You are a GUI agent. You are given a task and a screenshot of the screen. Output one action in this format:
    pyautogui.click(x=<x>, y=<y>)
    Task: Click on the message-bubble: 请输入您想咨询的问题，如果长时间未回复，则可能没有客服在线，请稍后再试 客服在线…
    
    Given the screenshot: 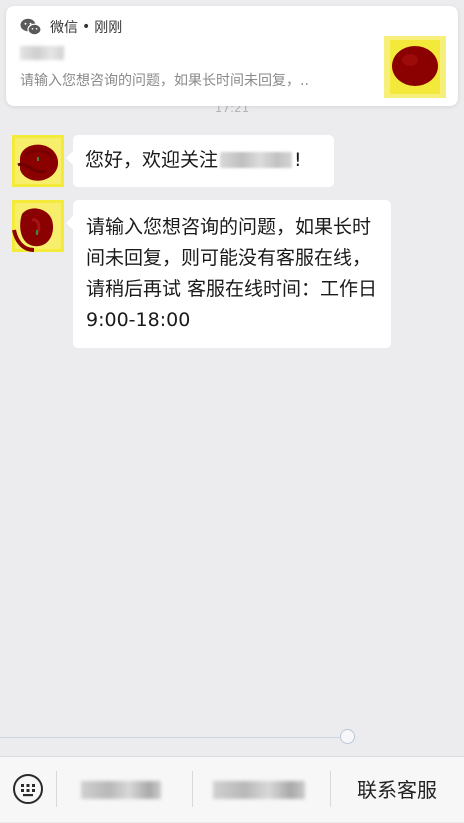 What is the action you would take?
    pyautogui.click(x=228, y=274)
    